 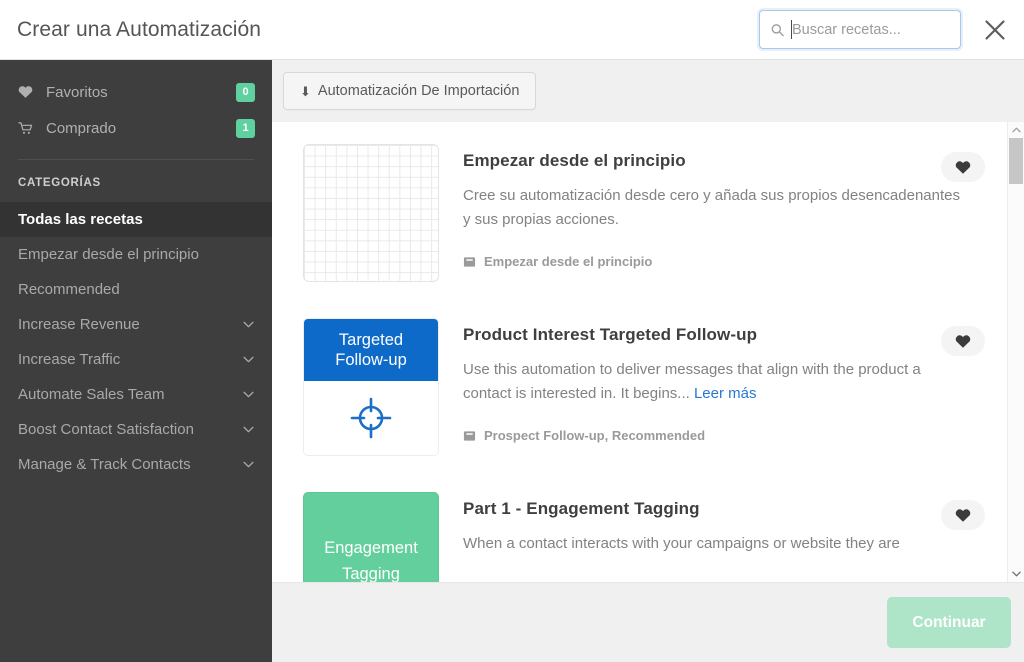 What do you see at coordinates (574, 160) in the screenshot?
I see `recipe-title: Empezar desde el principio` at bounding box center [574, 160].